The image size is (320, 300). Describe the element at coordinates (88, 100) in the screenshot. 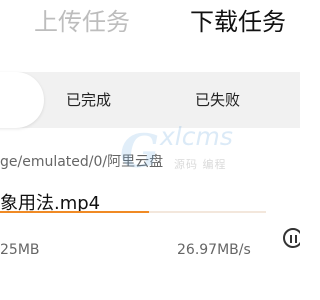

I see `filter-completed: 已完成` at that location.